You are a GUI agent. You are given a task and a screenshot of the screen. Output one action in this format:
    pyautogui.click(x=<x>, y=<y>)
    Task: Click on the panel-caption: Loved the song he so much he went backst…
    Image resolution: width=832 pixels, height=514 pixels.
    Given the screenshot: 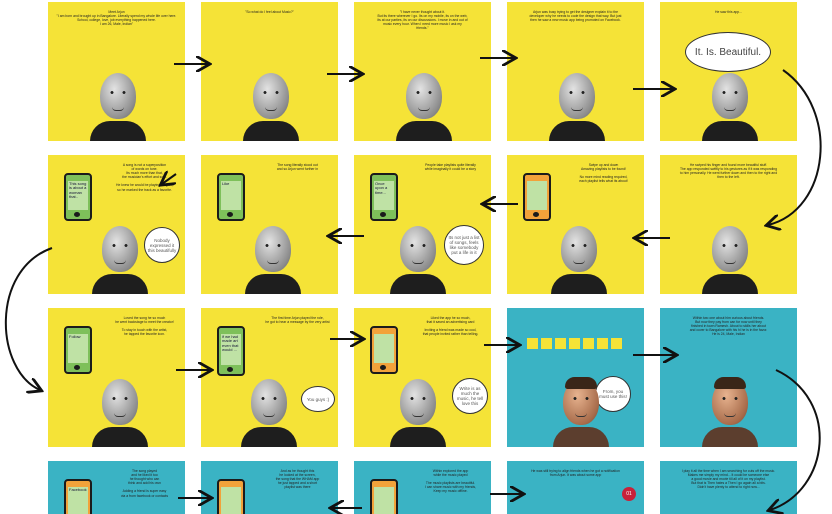 What is the action you would take?
    pyautogui.click(x=144, y=326)
    